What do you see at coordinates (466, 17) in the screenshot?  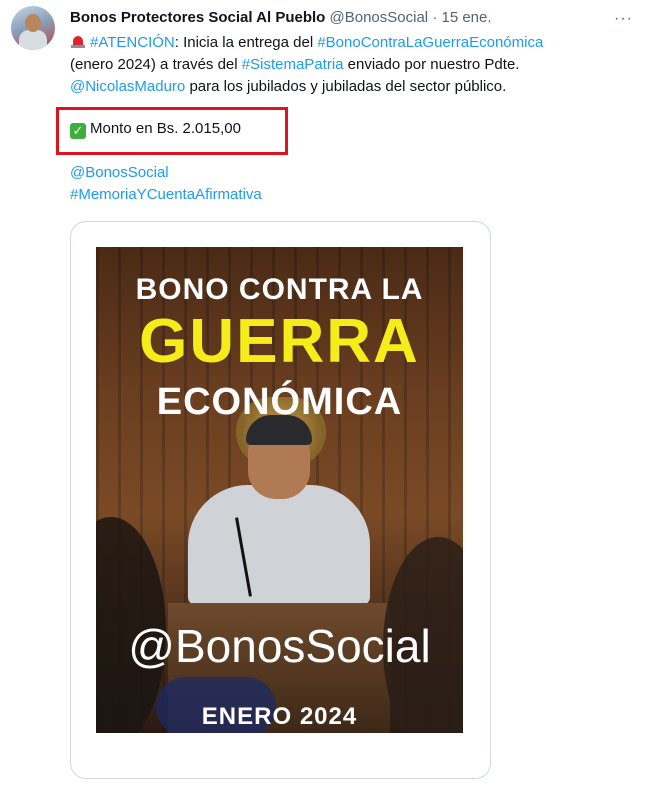 I see `tweet-date: 15 ene.` at bounding box center [466, 17].